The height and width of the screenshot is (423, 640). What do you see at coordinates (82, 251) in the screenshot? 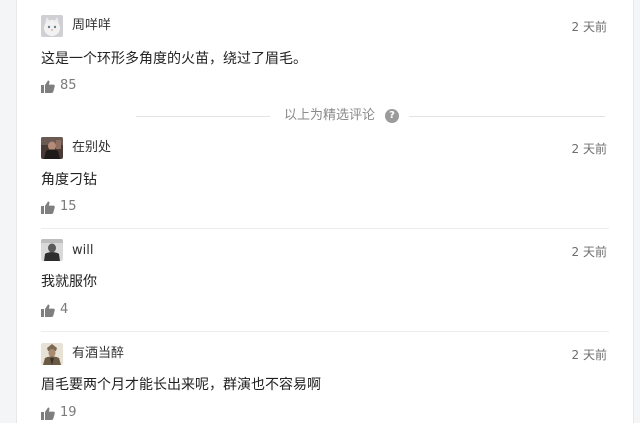
I see `user-name: will` at bounding box center [82, 251].